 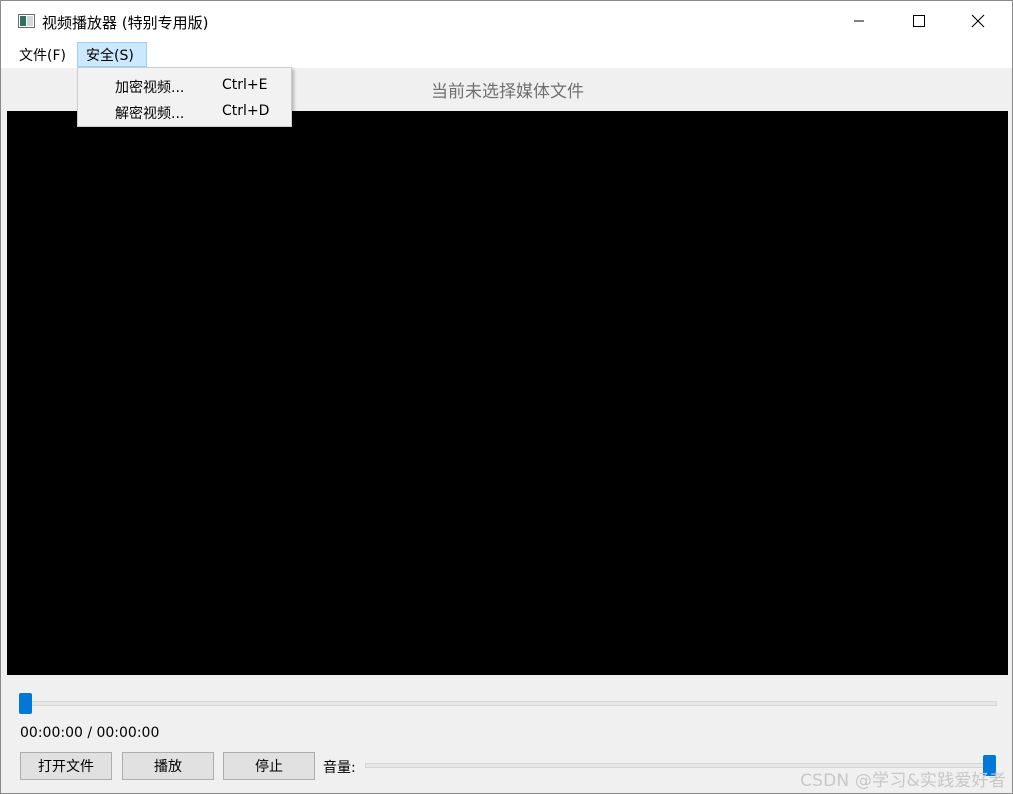 I want to click on menu-file: 文件(F), so click(x=42, y=54).